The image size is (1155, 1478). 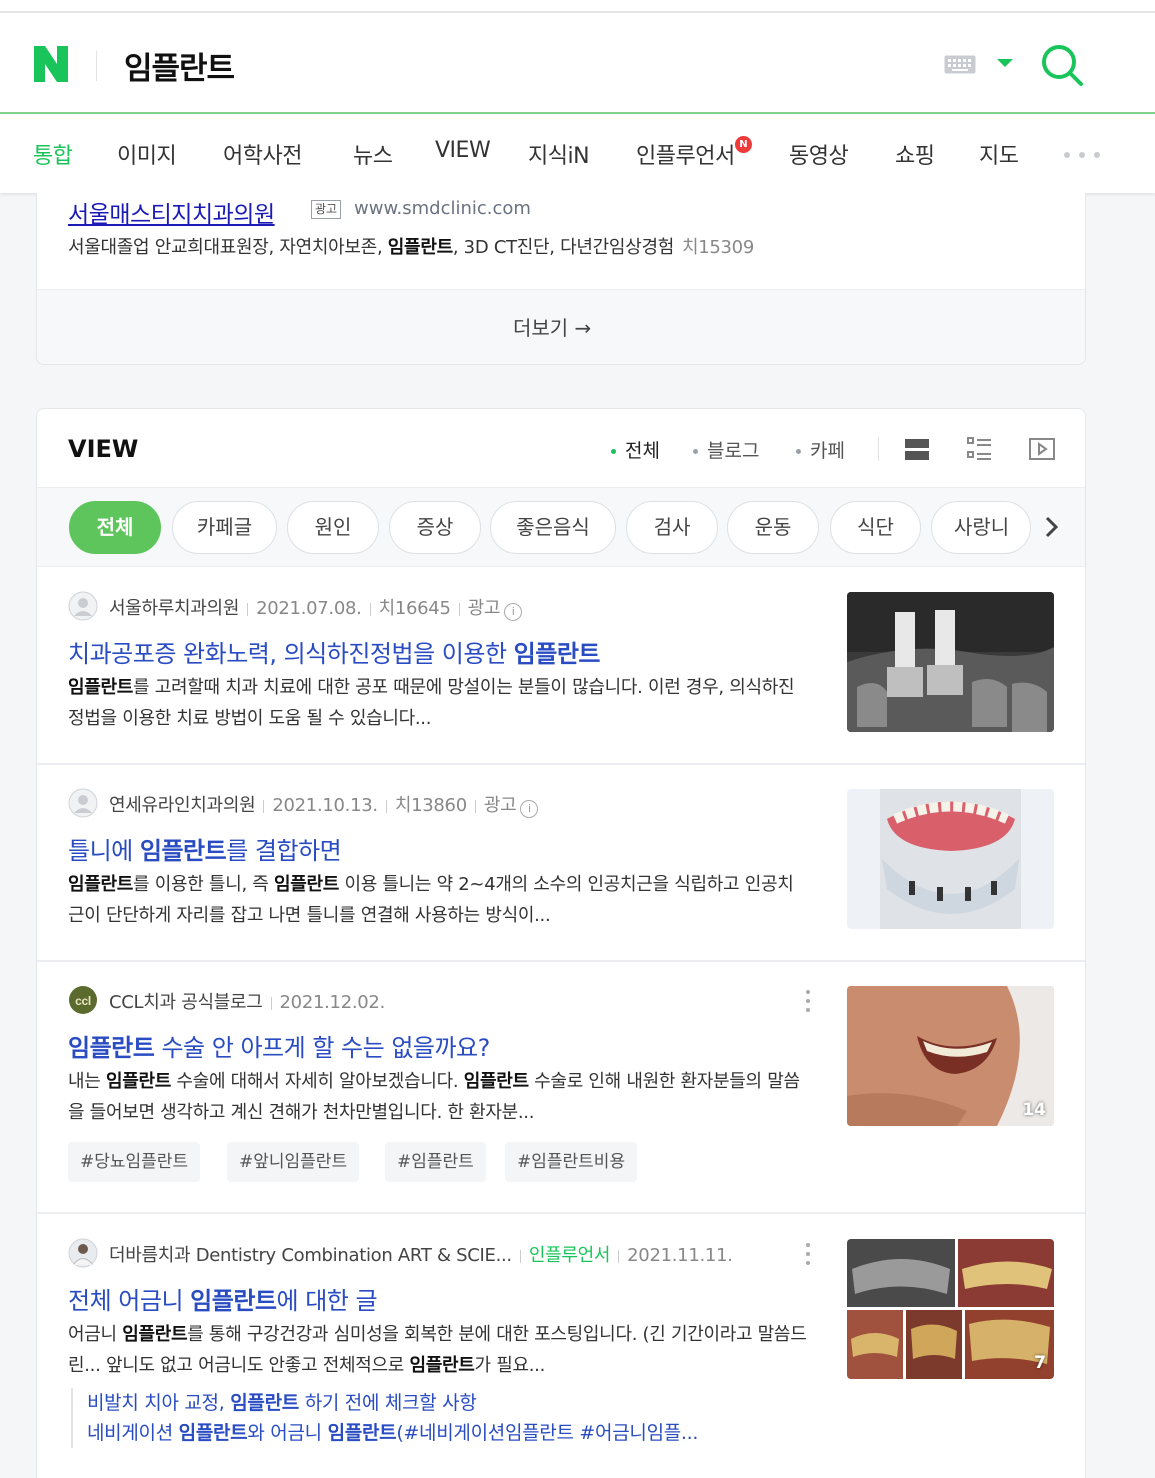 I want to click on more-button: 더보기 →, so click(x=561, y=326).